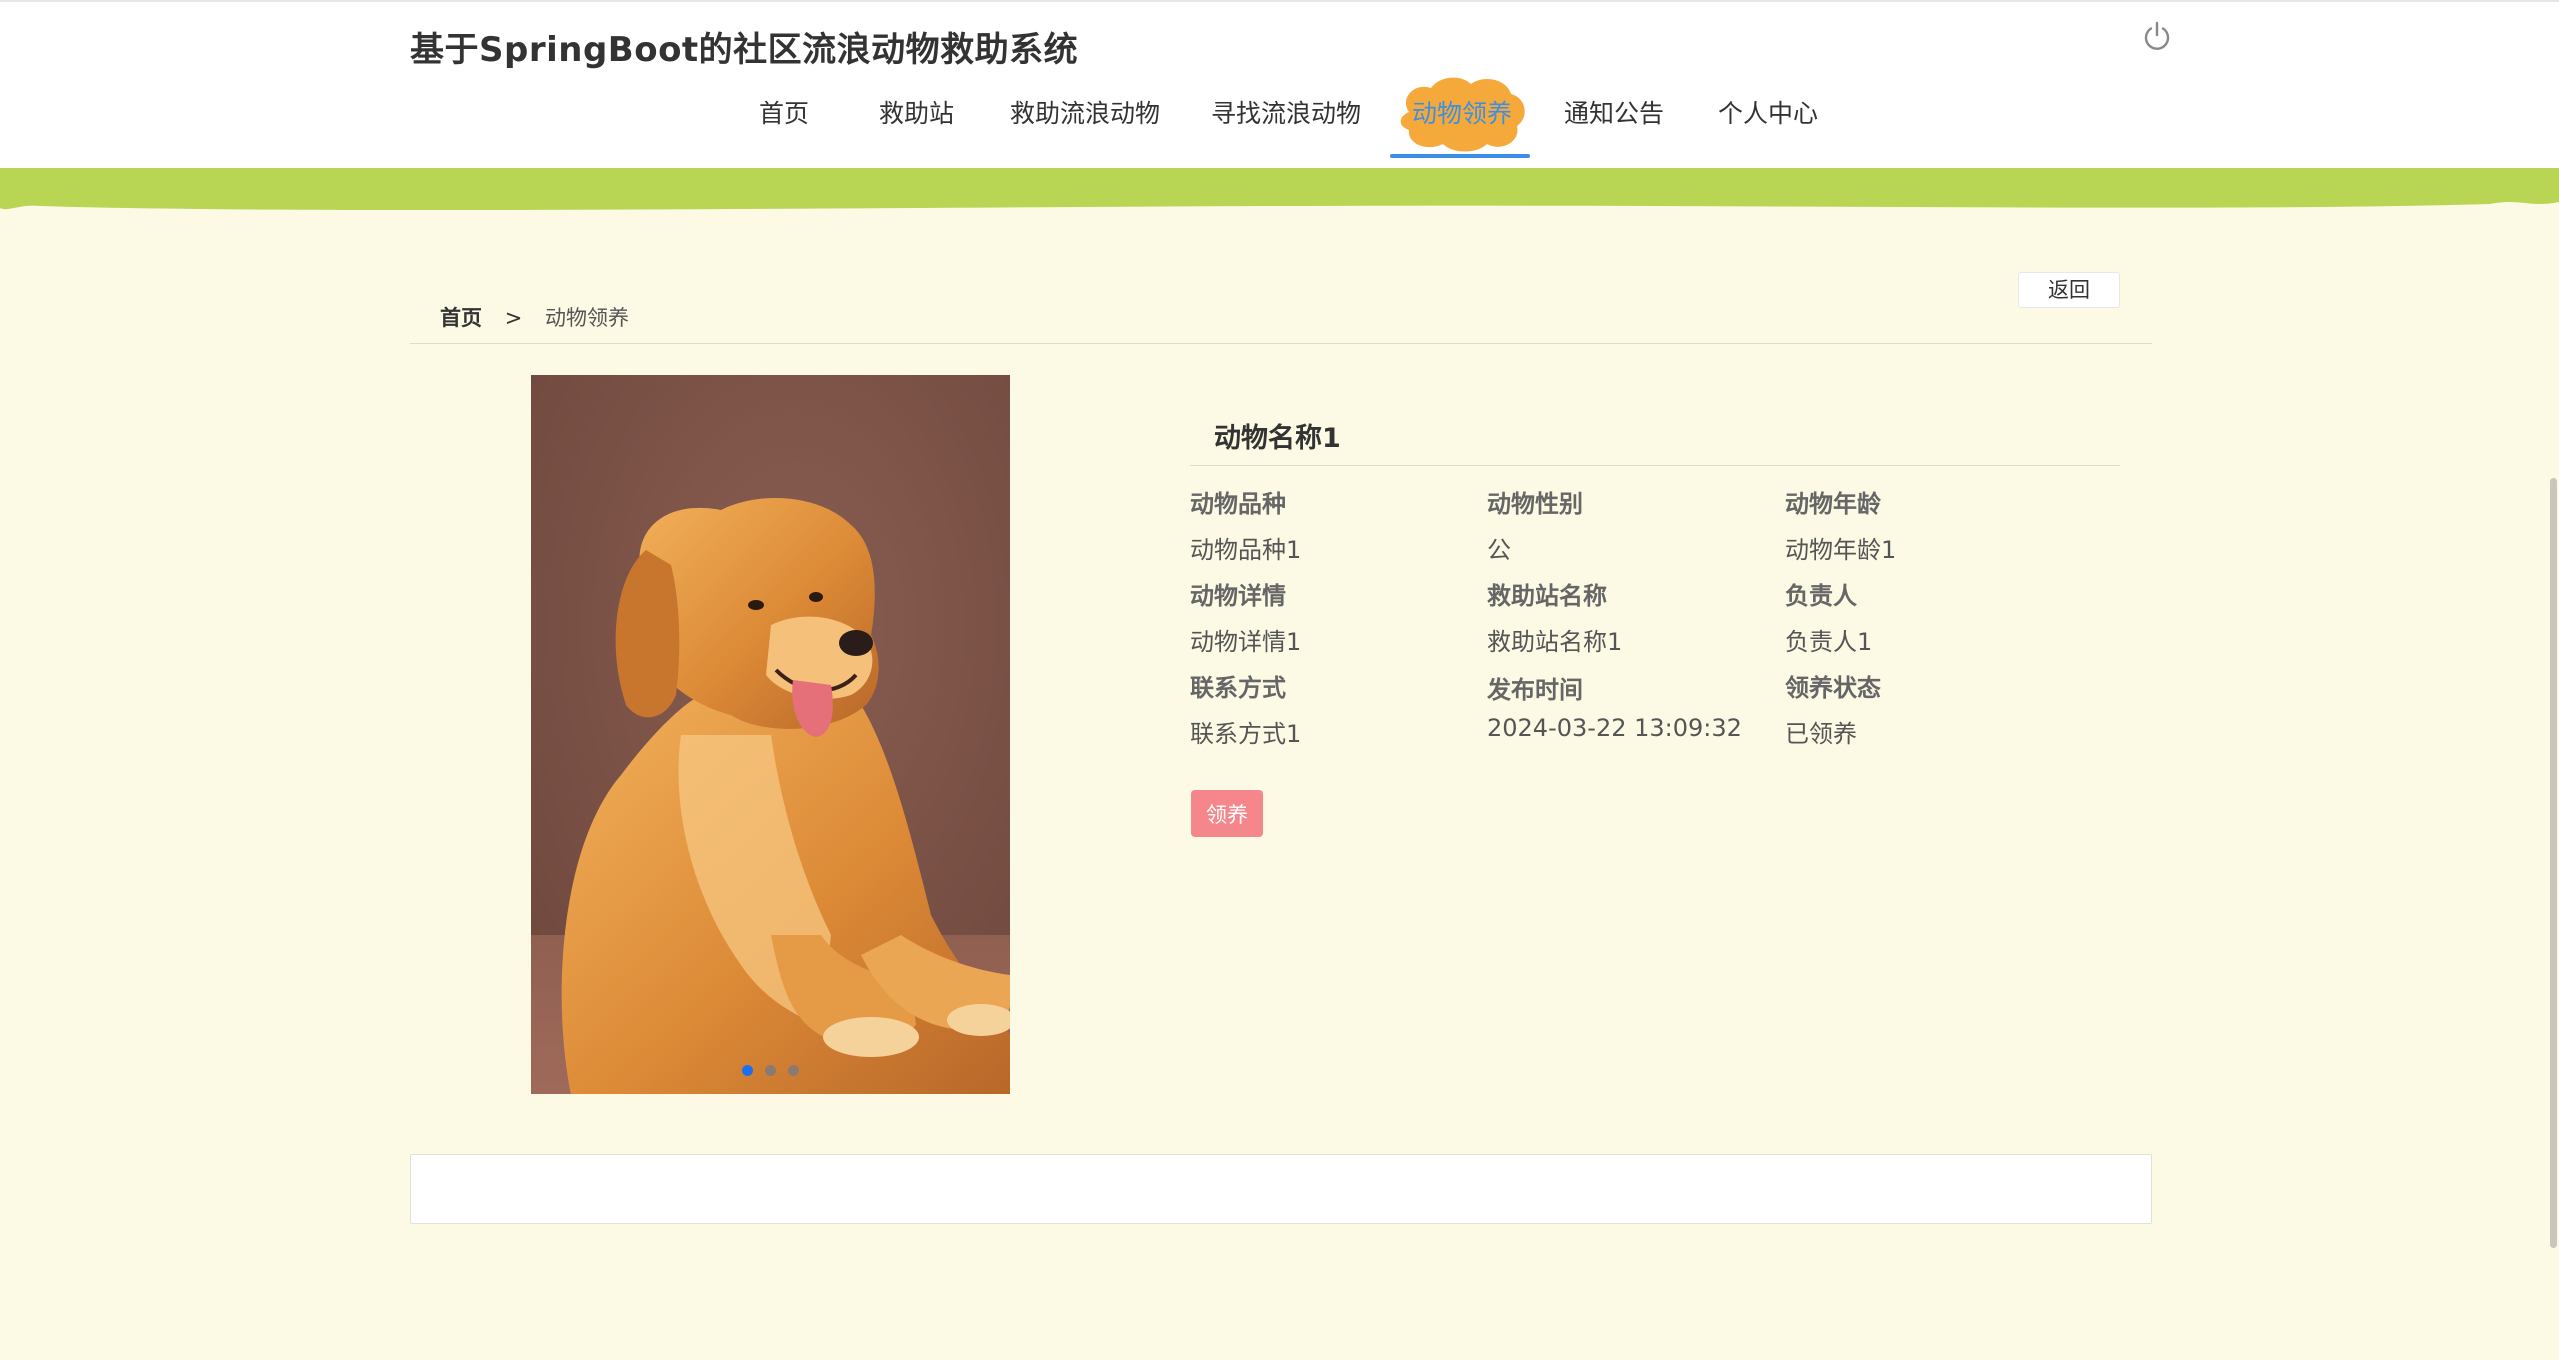 The image size is (2559, 1360). Describe the element at coordinates (1246, 550) in the screenshot. I see `field-value-breed: 动物品种1` at that location.